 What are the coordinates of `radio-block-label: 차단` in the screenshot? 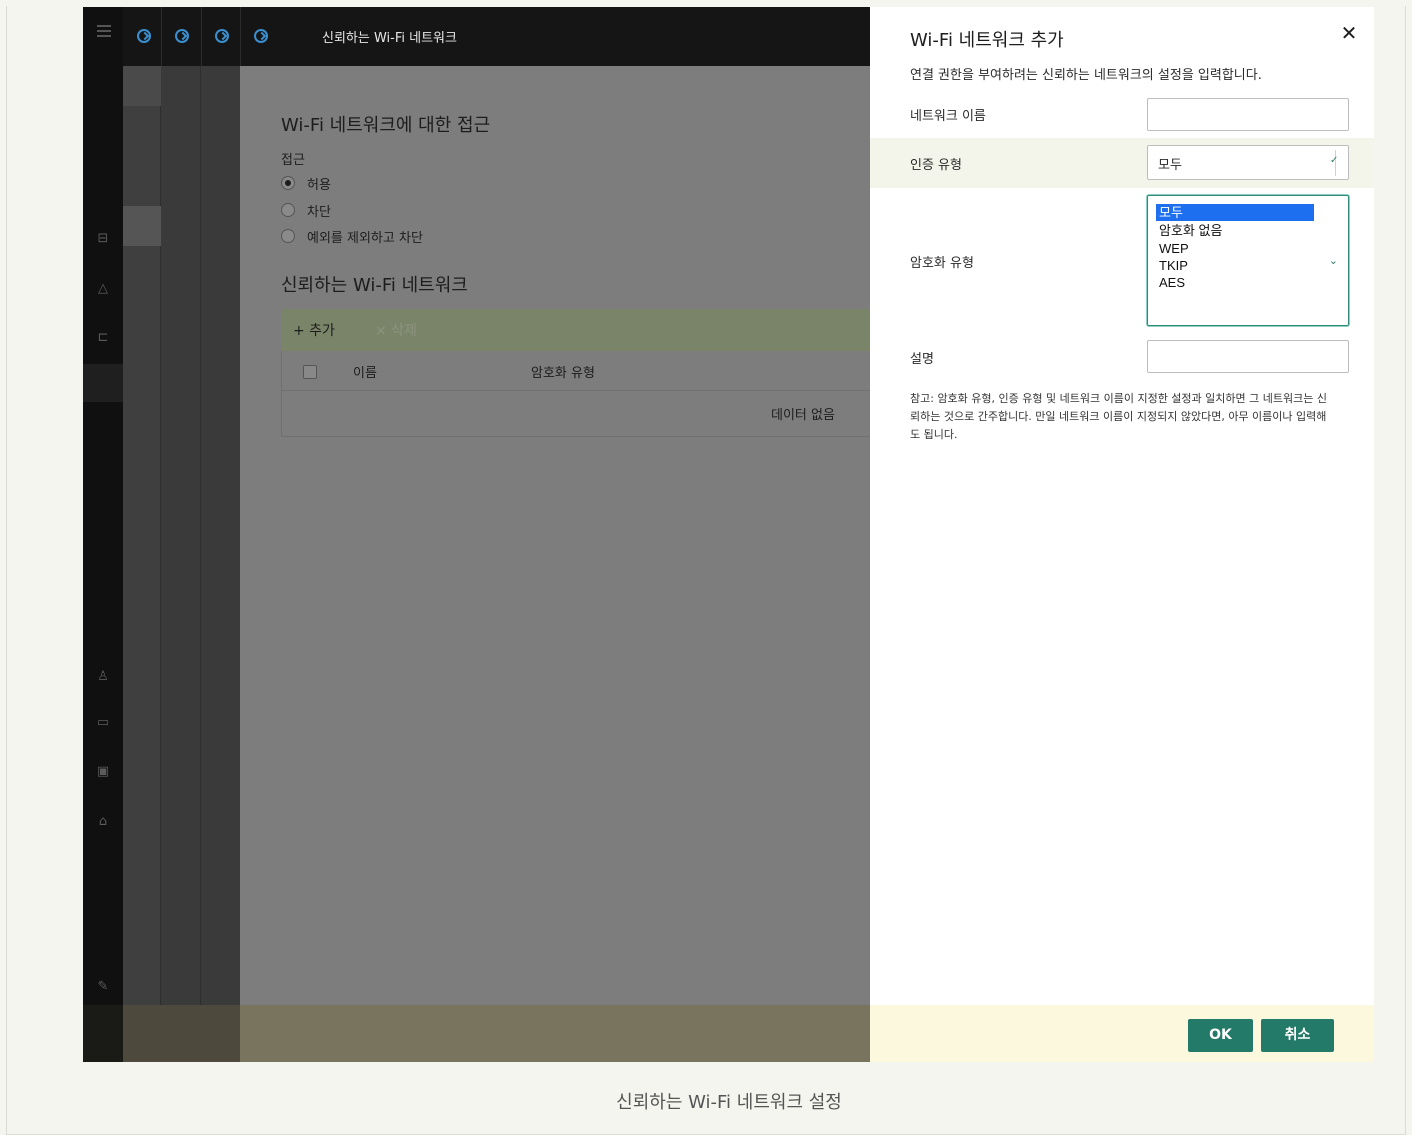 It's located at (319, 212).